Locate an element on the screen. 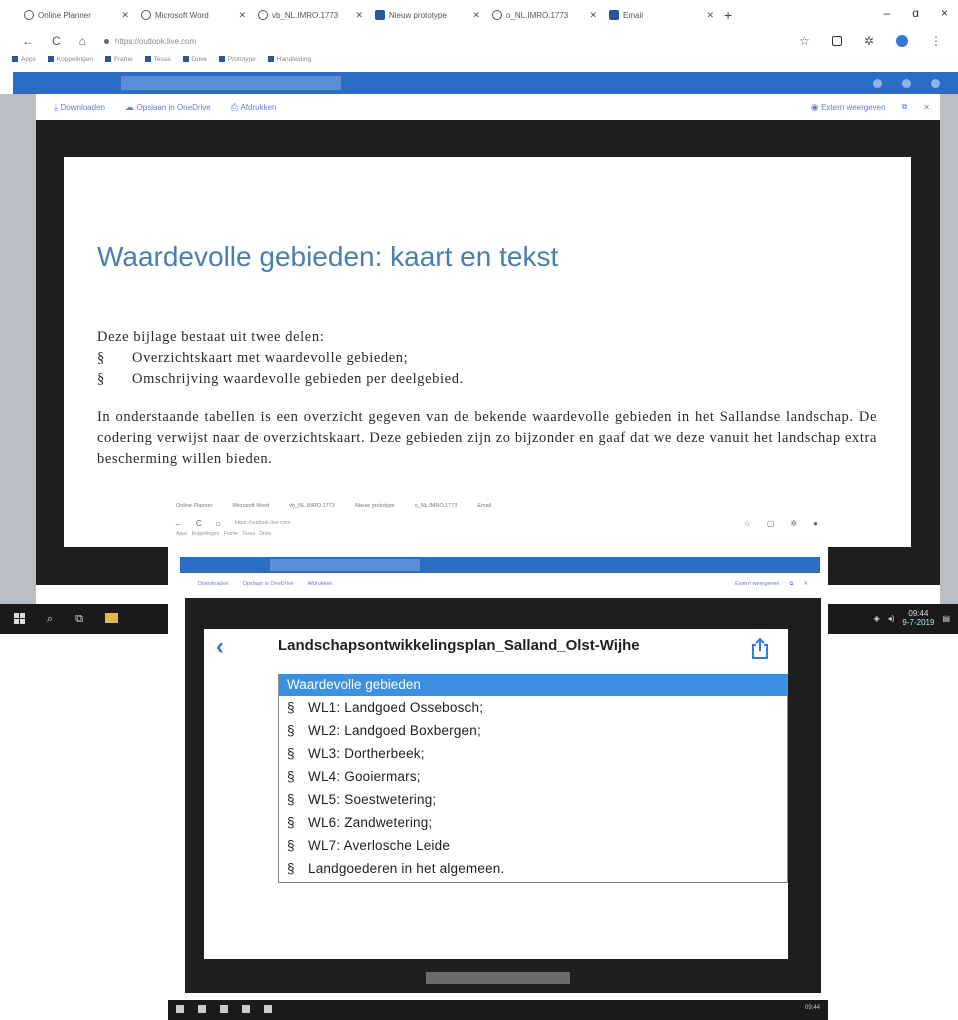 The height and width of the screenshot is (1020, 958). clock-time: 09:44 is located at coordinates (918, 613).